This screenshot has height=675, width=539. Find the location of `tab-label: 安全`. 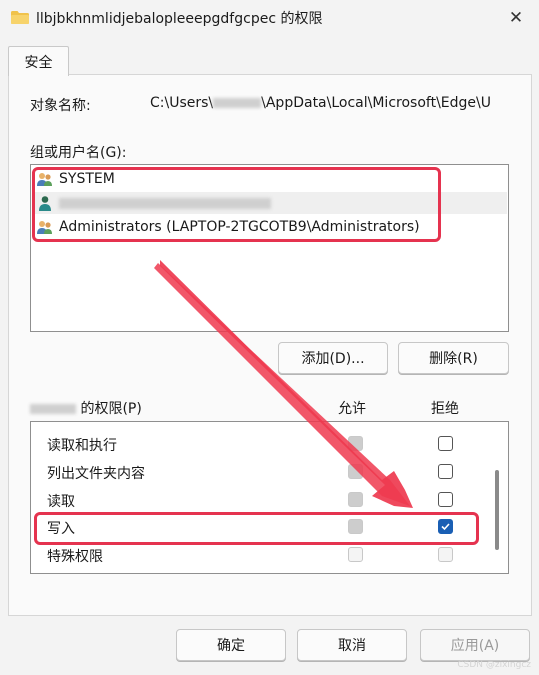

tab-label: 安全 is located at coordinates (38, 62).